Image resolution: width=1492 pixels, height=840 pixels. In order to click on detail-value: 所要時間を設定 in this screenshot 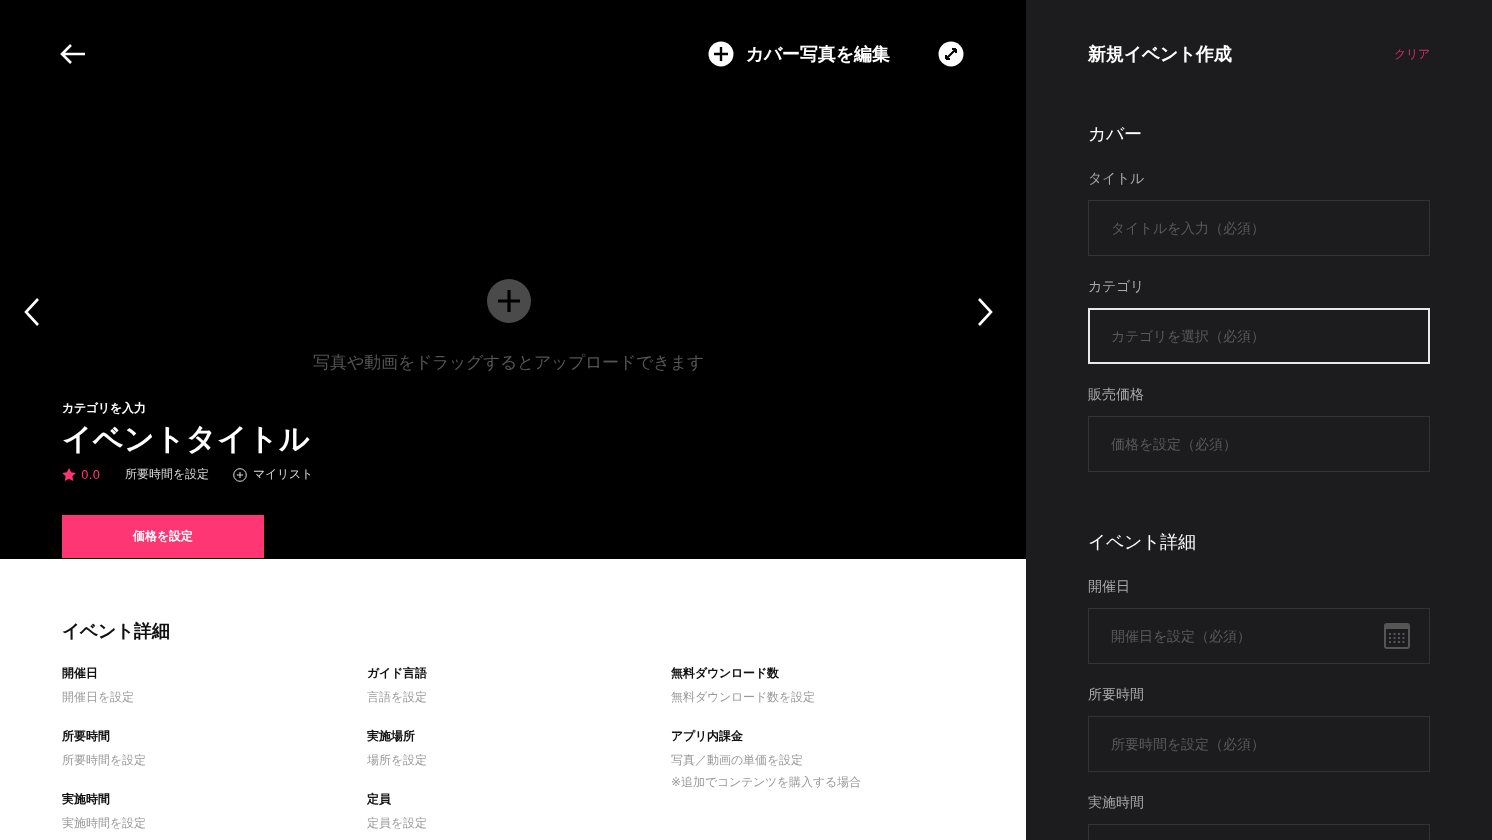, I will do `click(214, 760)`.